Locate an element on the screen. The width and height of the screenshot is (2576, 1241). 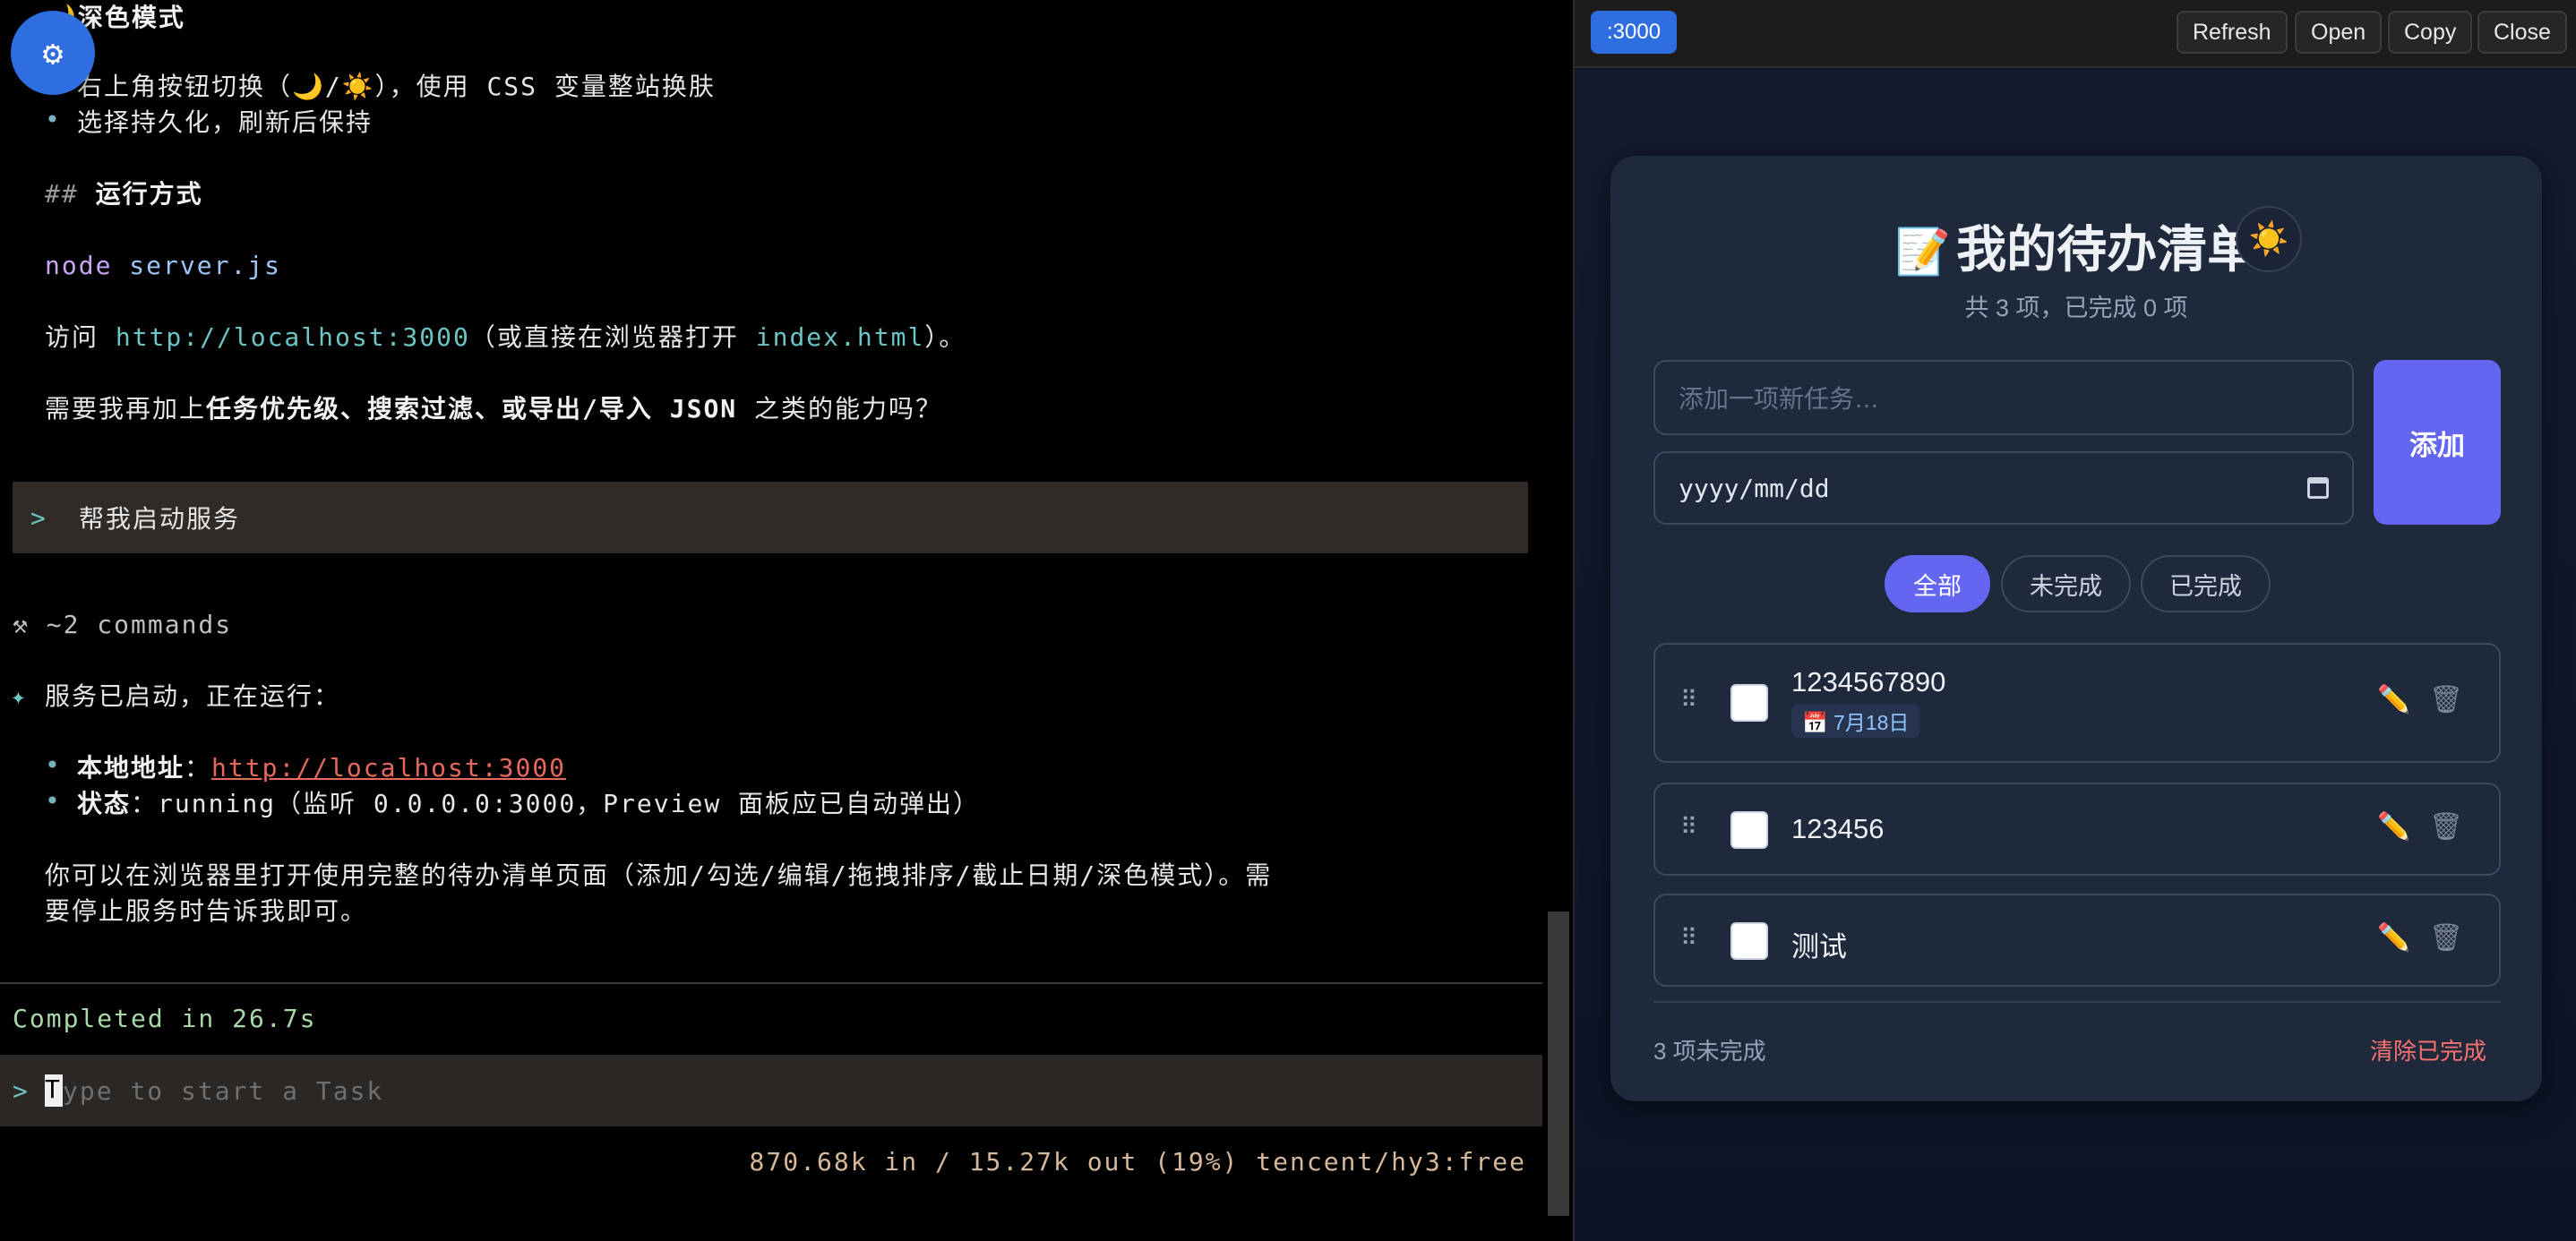
address-link: http://localhost:3000 is located at coordinates (388, 768).